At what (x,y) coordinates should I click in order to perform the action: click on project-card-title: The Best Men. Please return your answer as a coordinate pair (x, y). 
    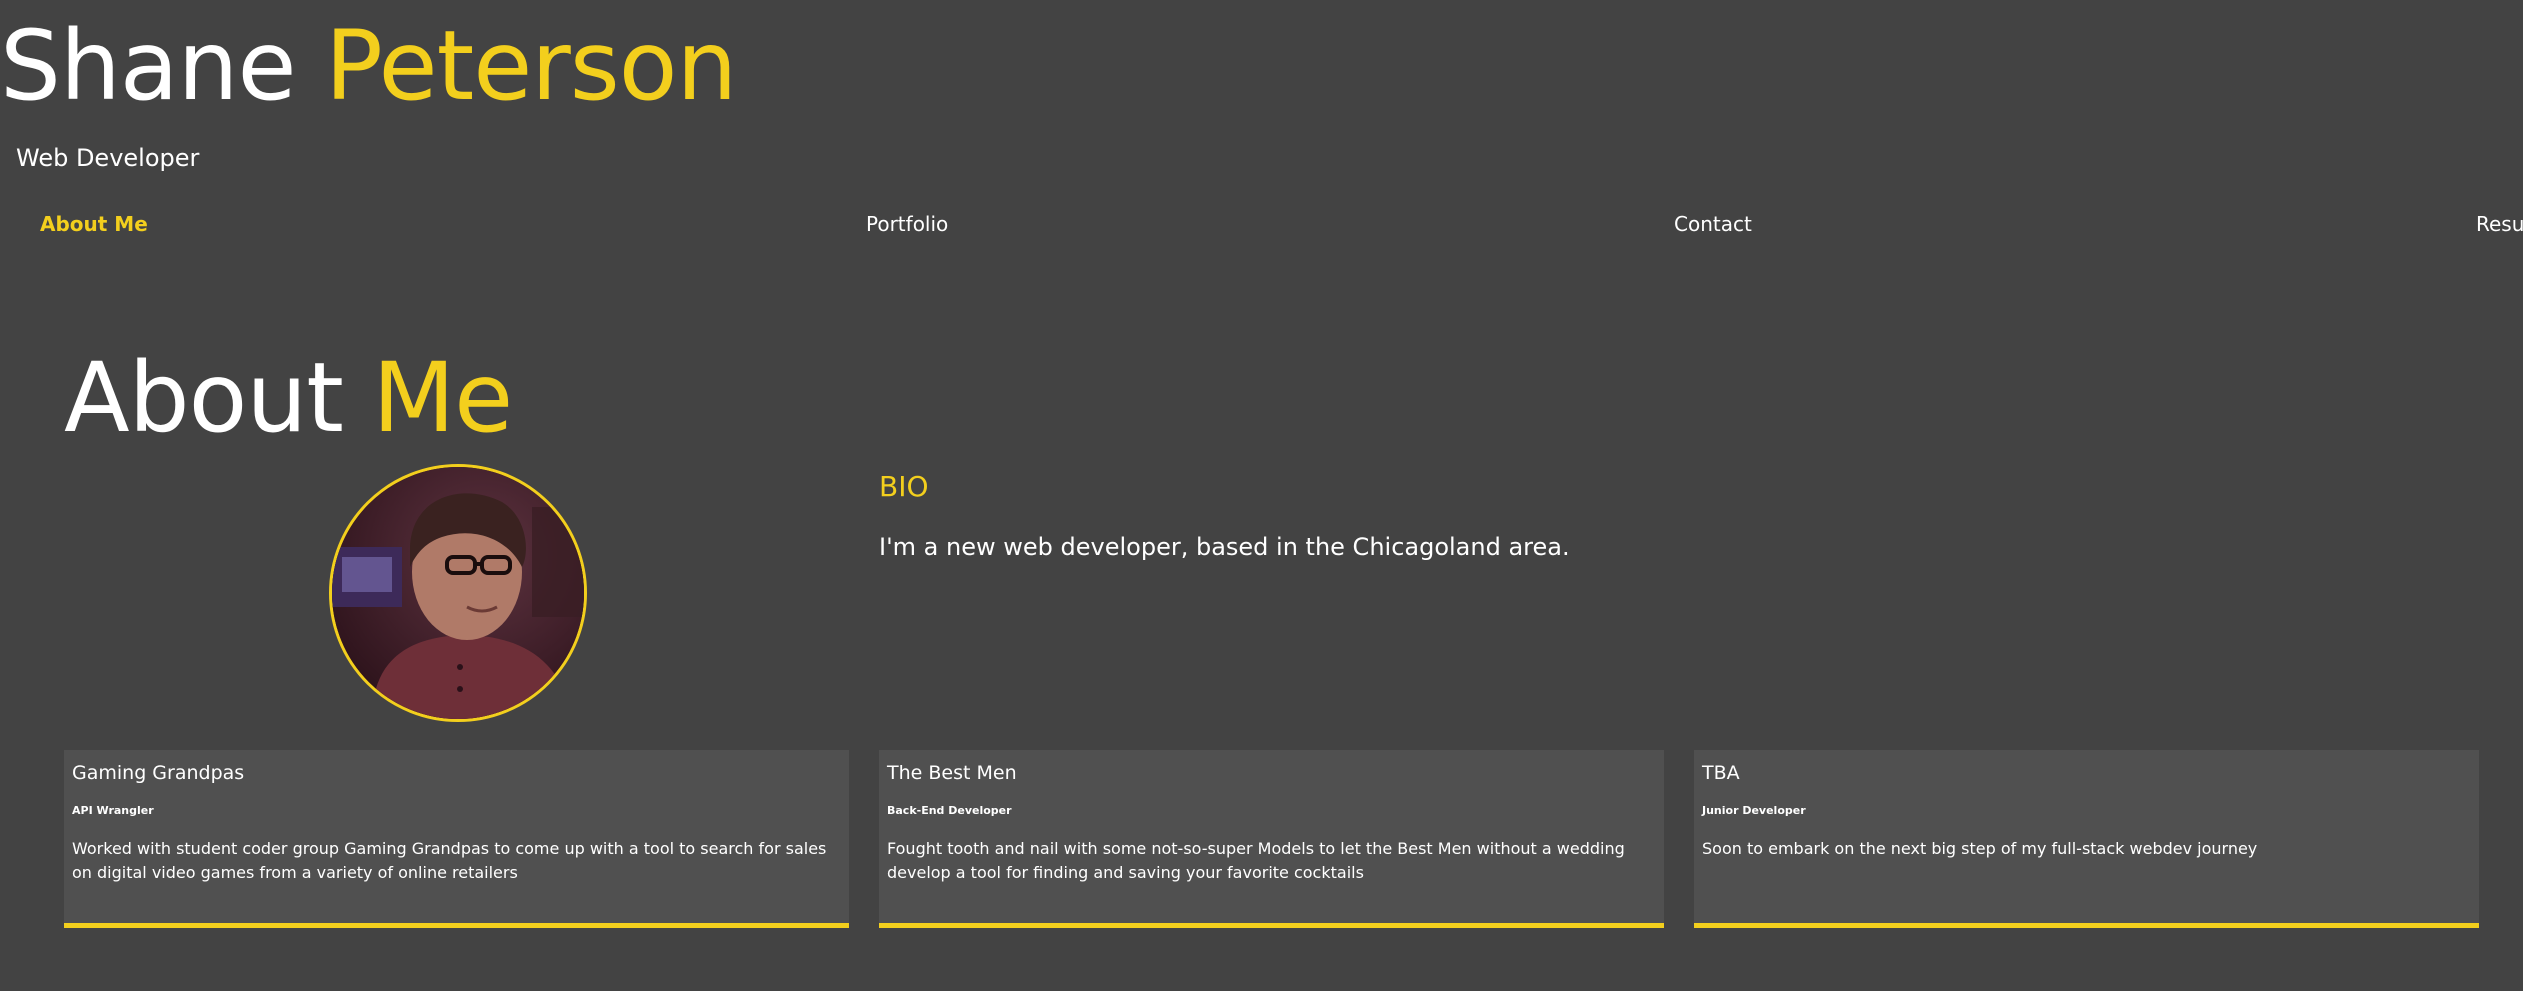
    Looking at the image, I should click on (952, 773).